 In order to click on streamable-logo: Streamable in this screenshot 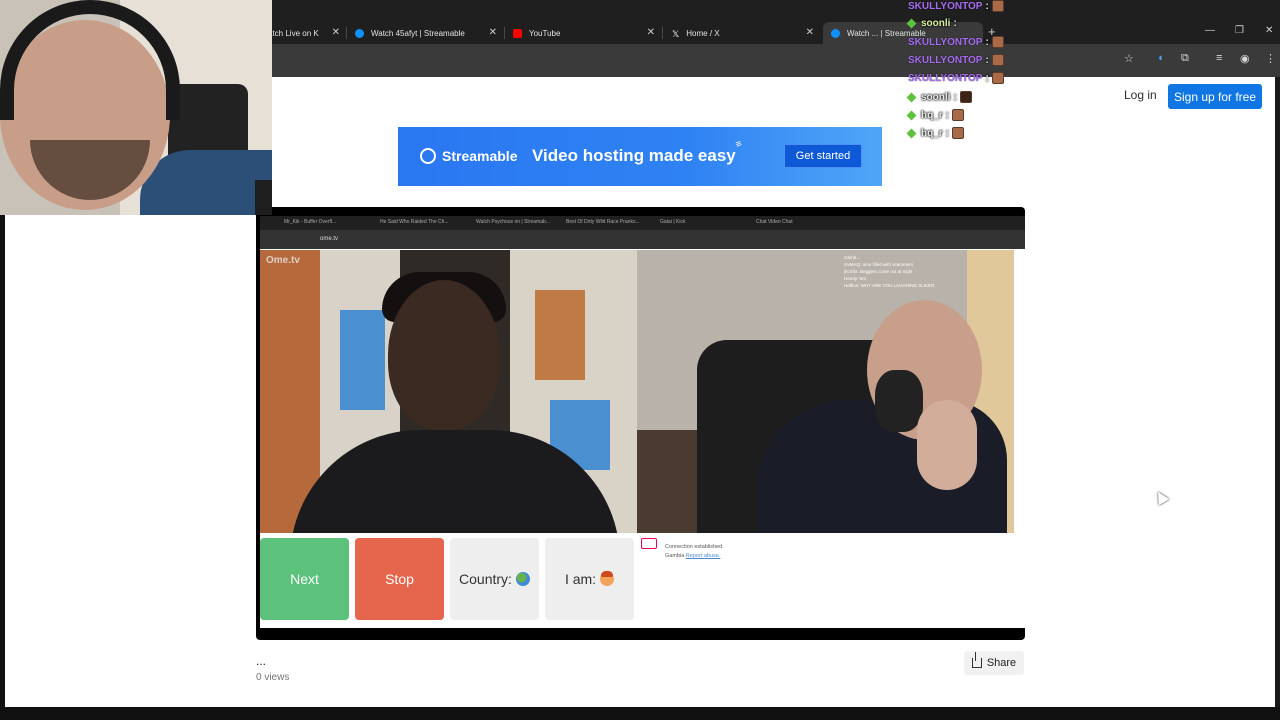, I will do `click(468, 156)`.